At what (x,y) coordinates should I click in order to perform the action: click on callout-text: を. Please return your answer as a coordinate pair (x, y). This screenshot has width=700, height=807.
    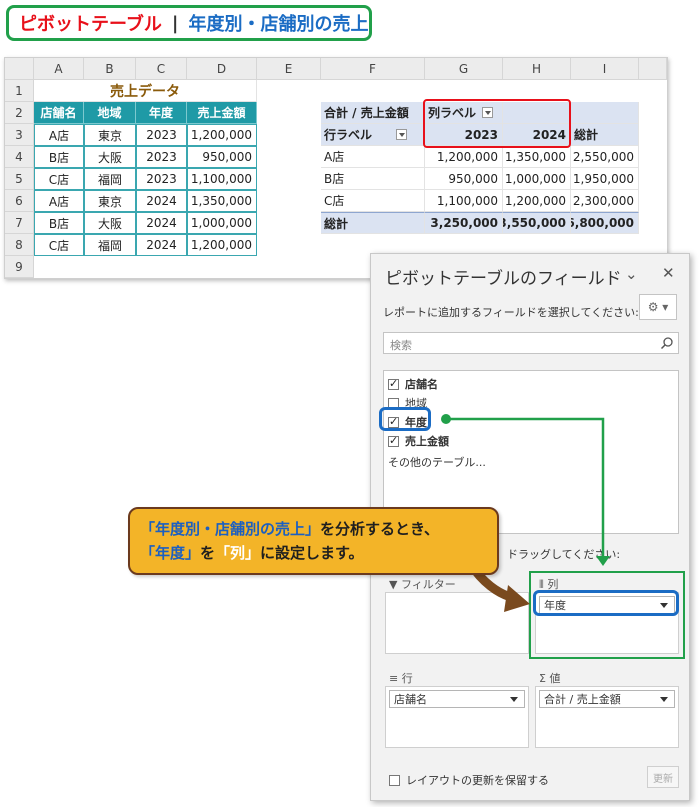
    Looking at the image, I should click on (208, 553).